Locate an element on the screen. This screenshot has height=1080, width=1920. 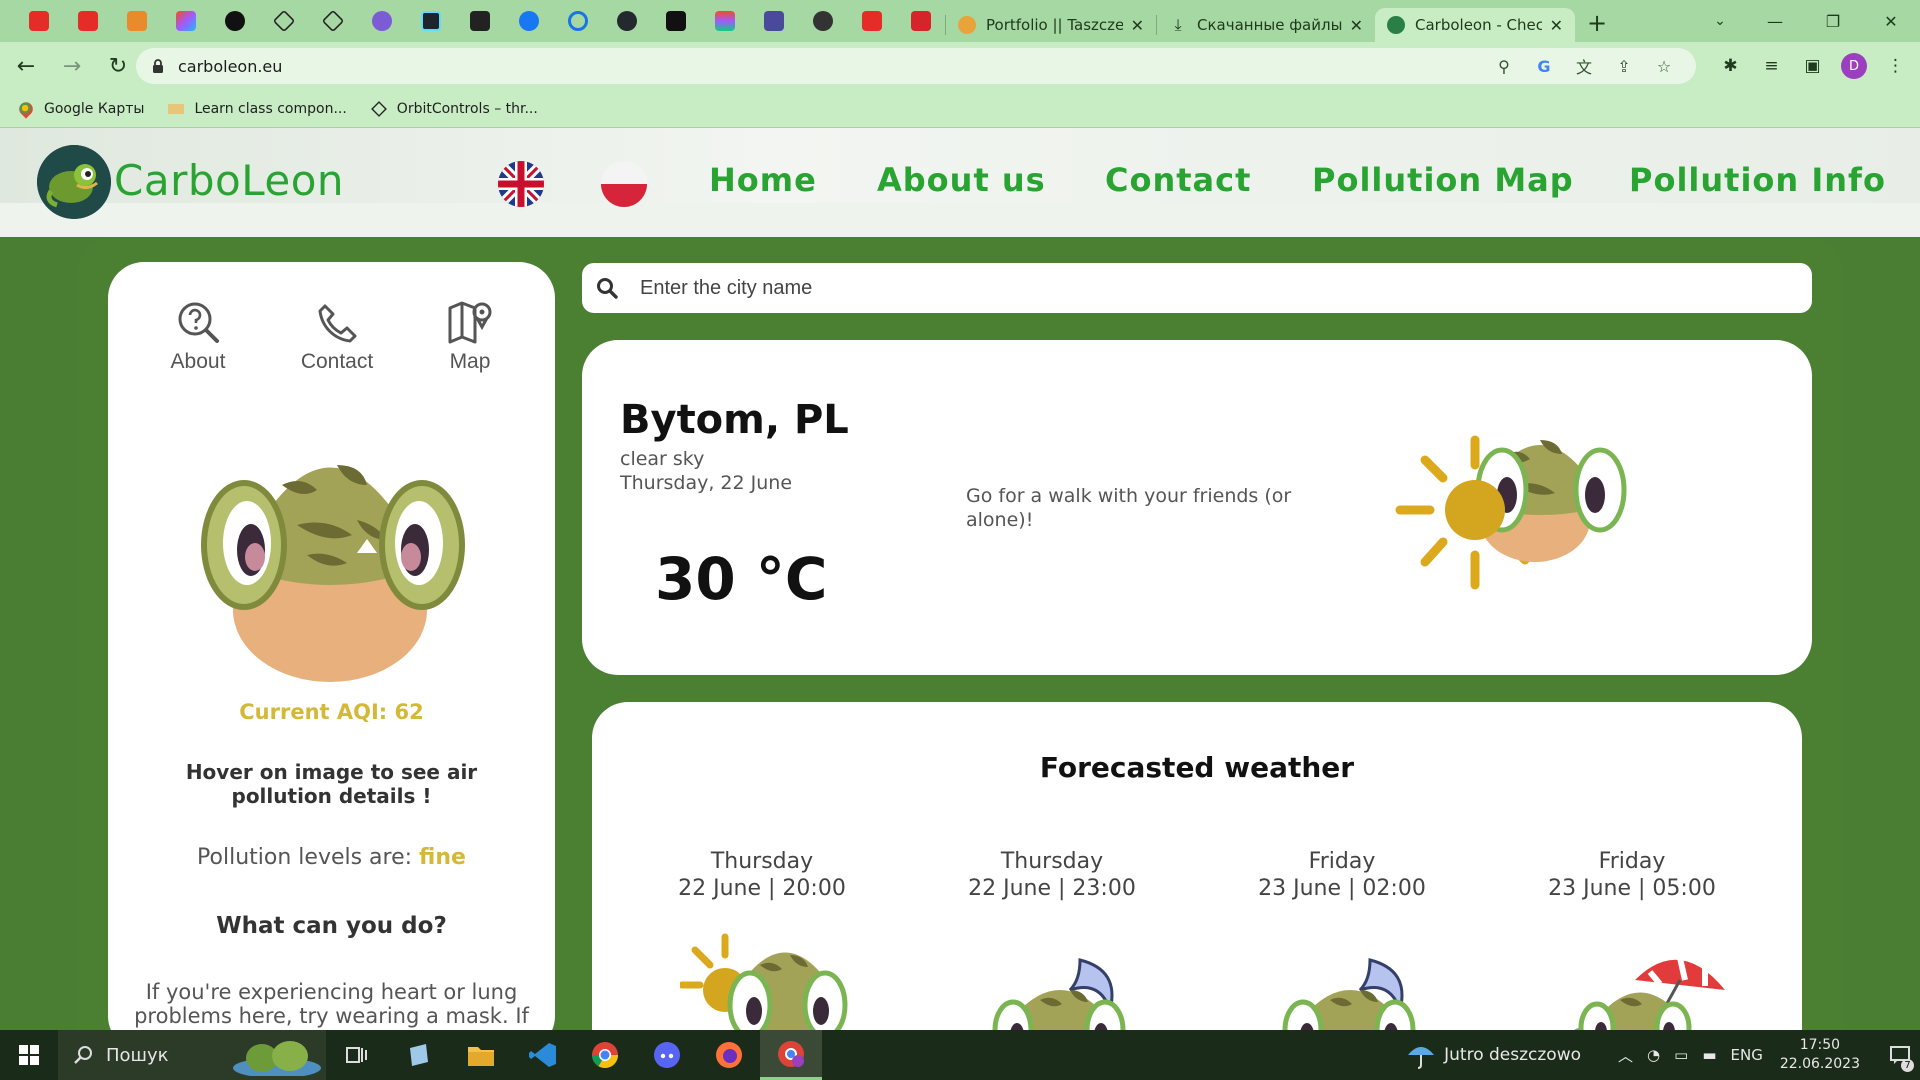
file-explorer-icon is located at coordinates (481, 1055).